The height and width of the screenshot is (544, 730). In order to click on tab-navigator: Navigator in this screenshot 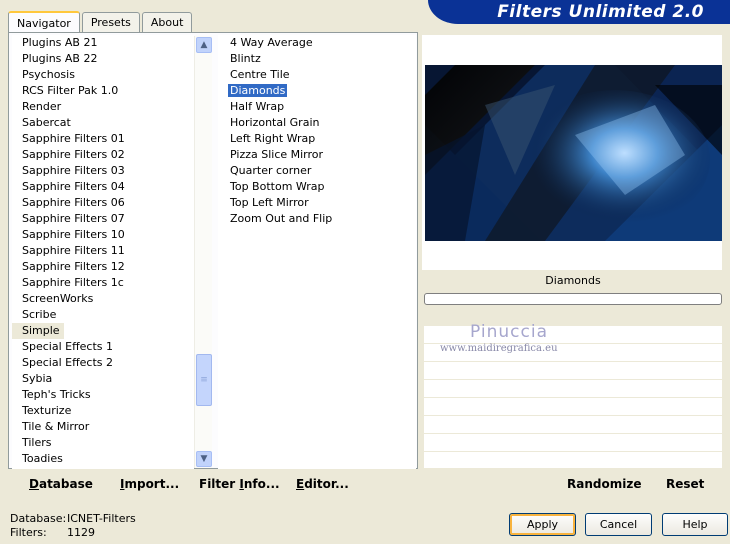, I will do `click(44, 22)`.